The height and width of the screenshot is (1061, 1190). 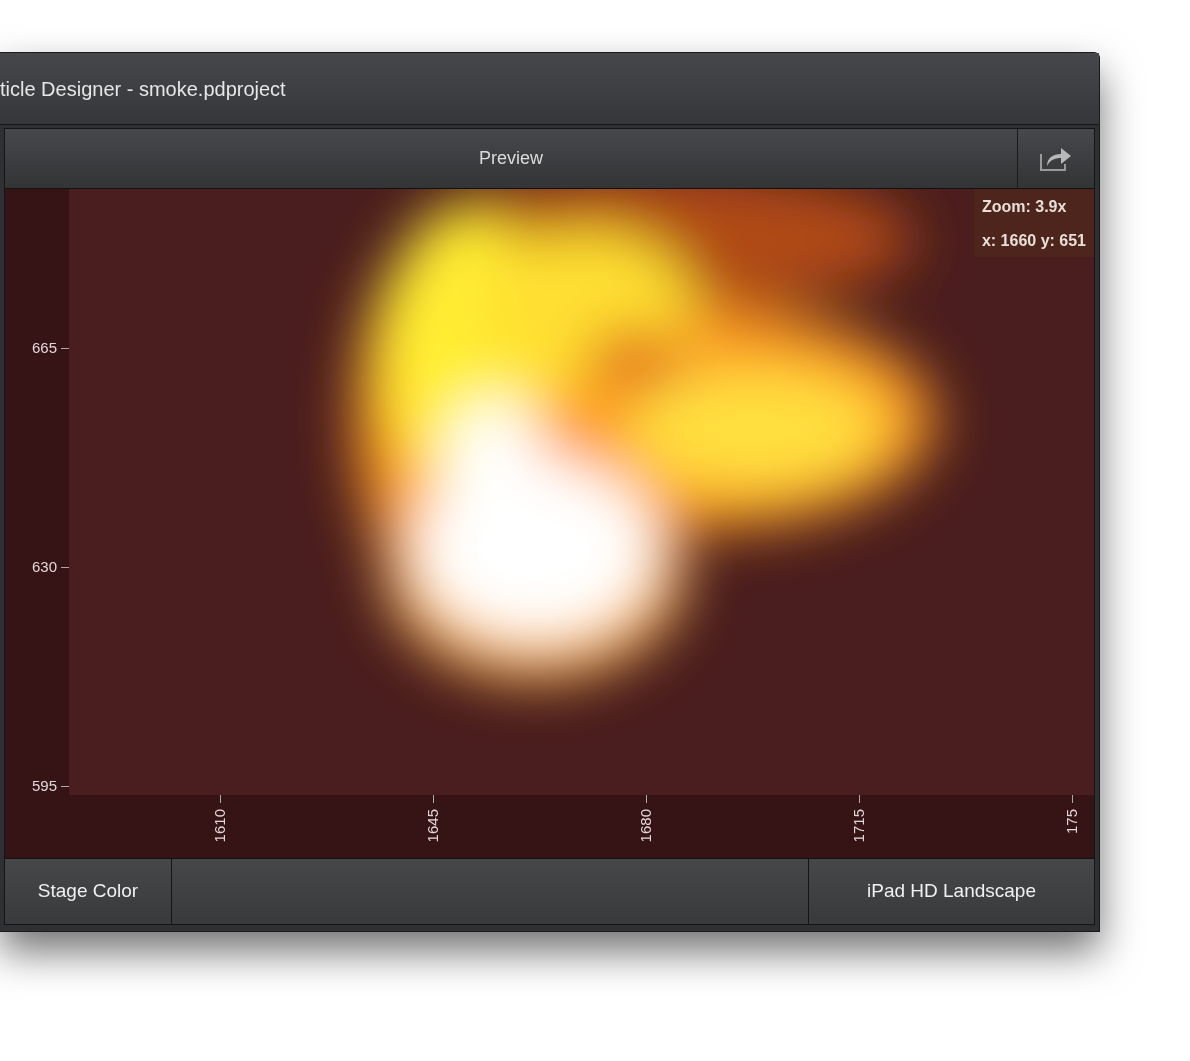 What do you see at coordinates (88, 891) in the screenshot?
I see `stage-color-button: Stage Color` at bounding box center [88, 891].